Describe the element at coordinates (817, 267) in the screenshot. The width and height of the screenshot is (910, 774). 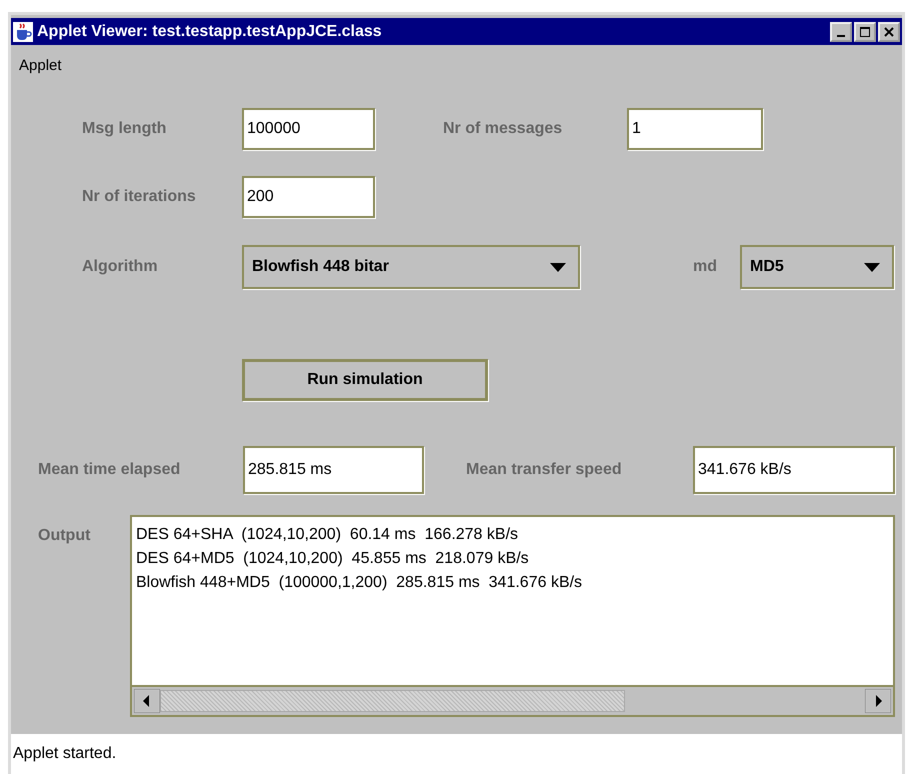
I see `dropdown: MD5` at that location.